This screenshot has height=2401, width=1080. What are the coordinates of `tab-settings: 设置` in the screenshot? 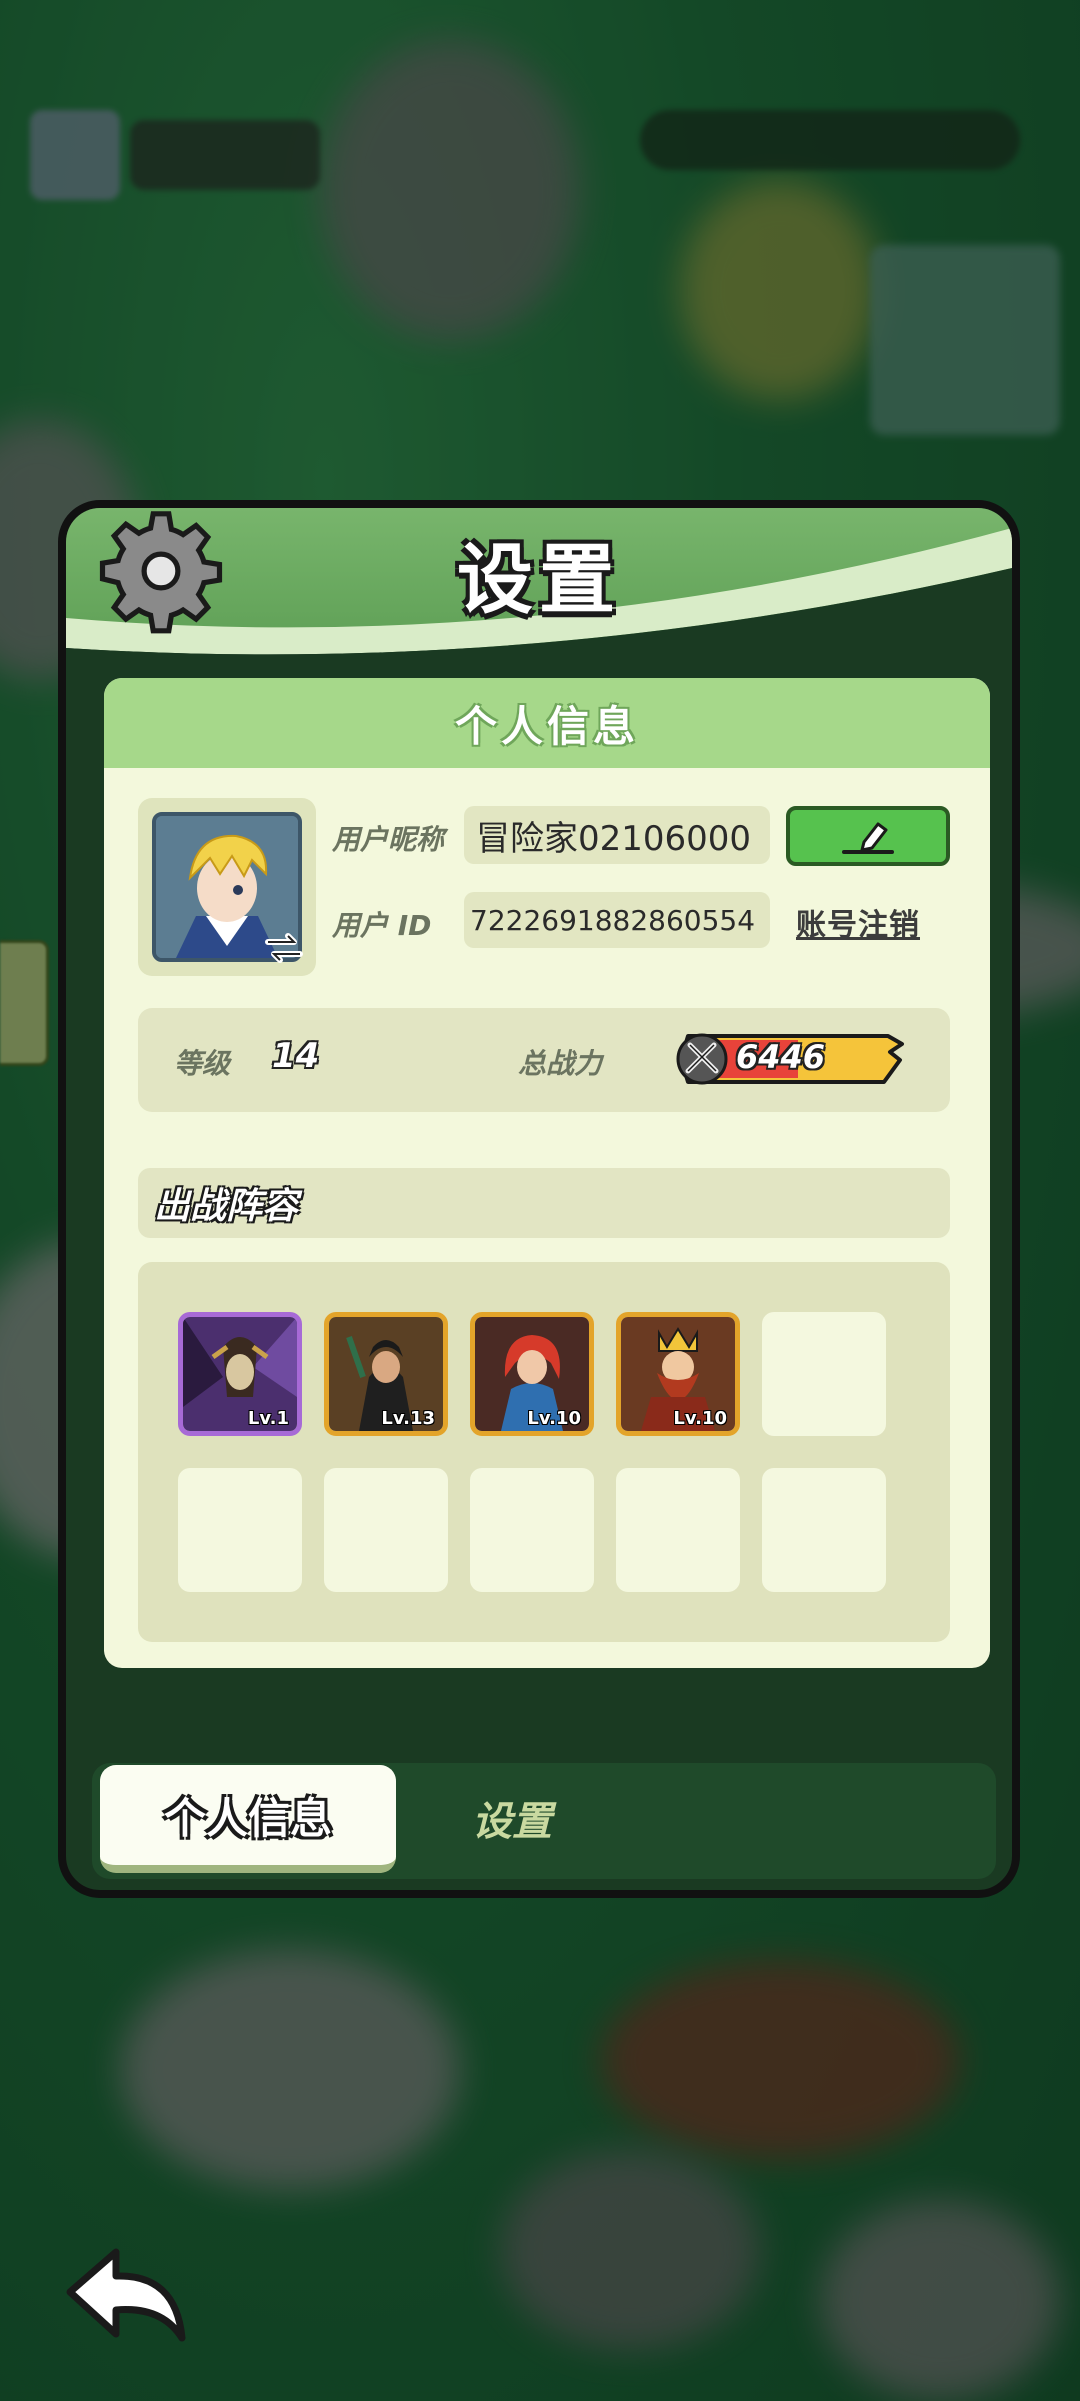 It's located at (512, 1818).